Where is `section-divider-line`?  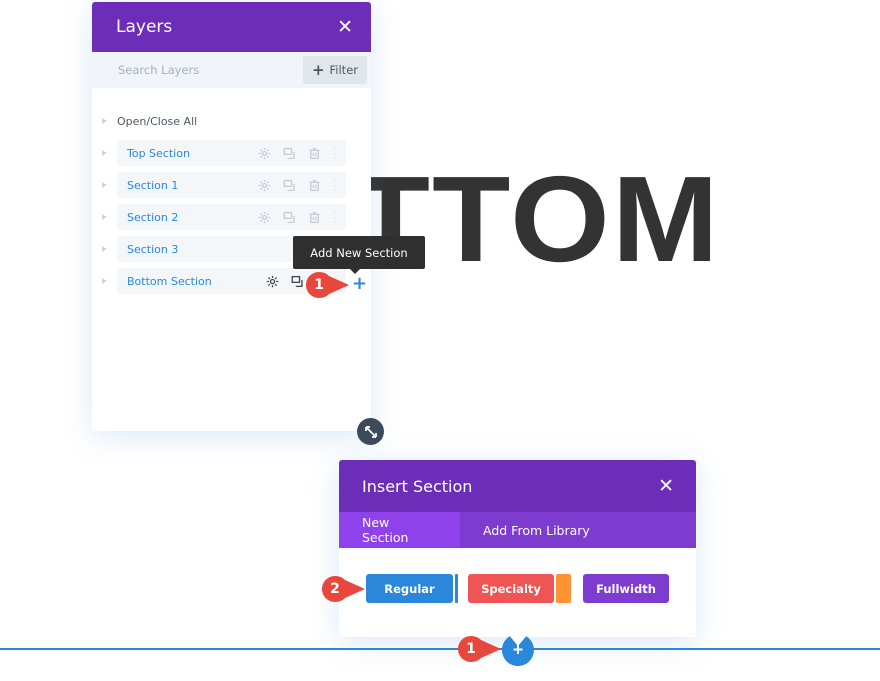
section-divider-line is located at coordinates (440, 649).